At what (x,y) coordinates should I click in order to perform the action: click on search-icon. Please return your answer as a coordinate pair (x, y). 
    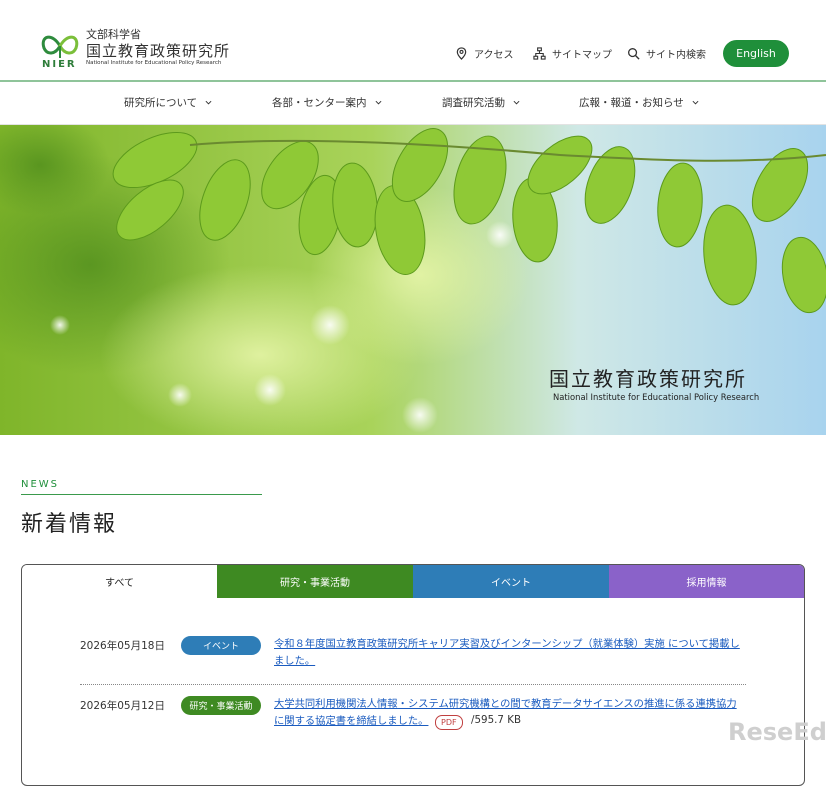
    Looking at the image, I should click on (634, 54).